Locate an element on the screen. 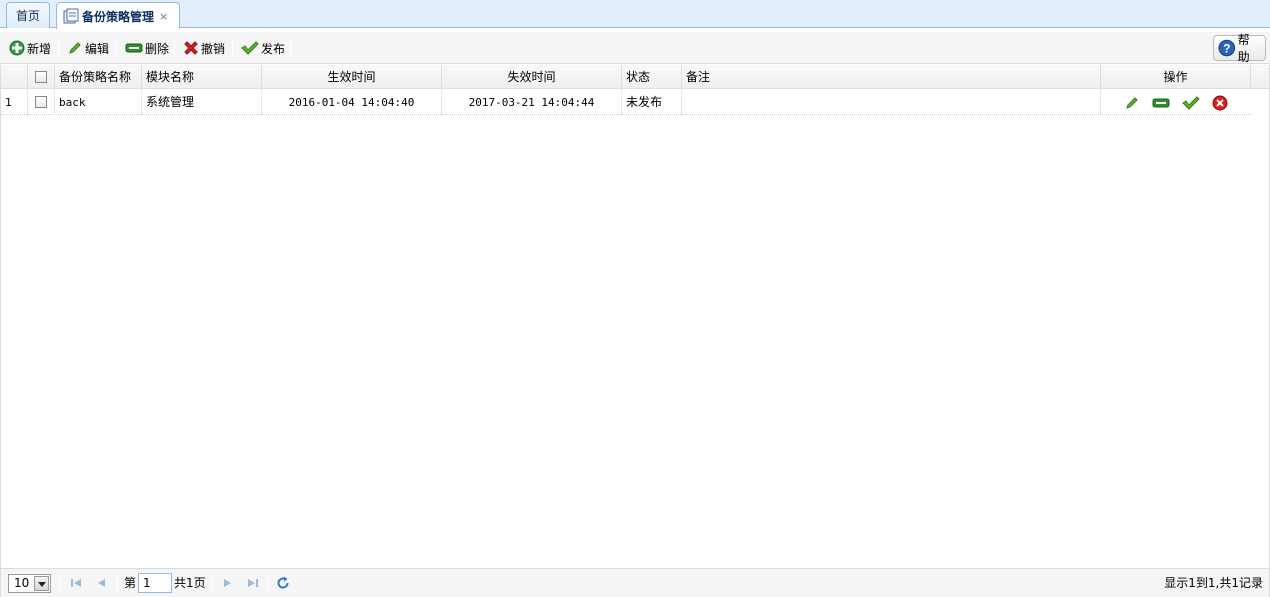  first-page-icon is located at coordinates (76, 583).